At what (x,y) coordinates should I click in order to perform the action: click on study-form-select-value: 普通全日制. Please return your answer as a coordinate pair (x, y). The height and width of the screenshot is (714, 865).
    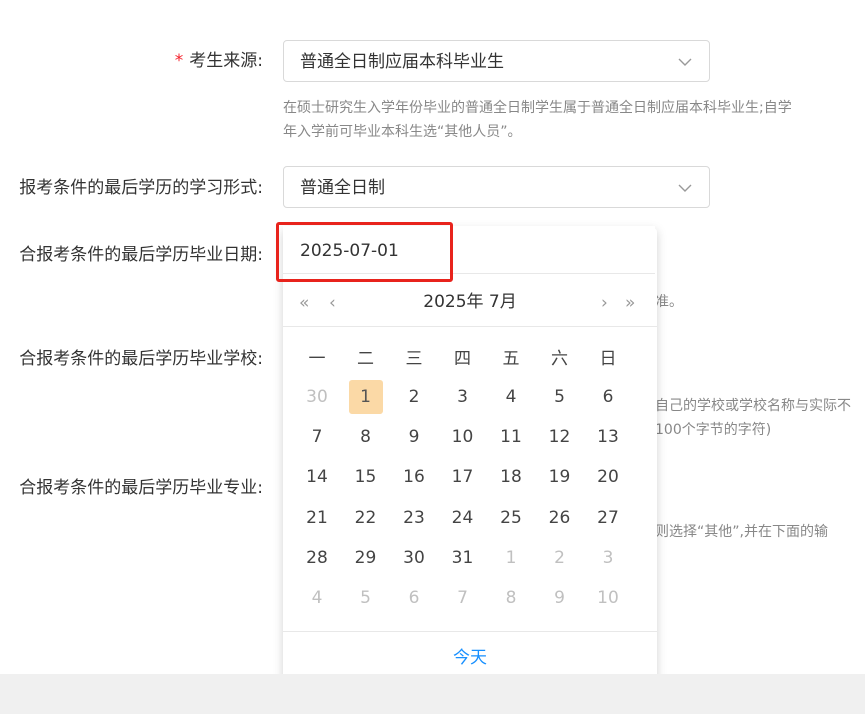
    Looking at the image, I should click on (342, 188).